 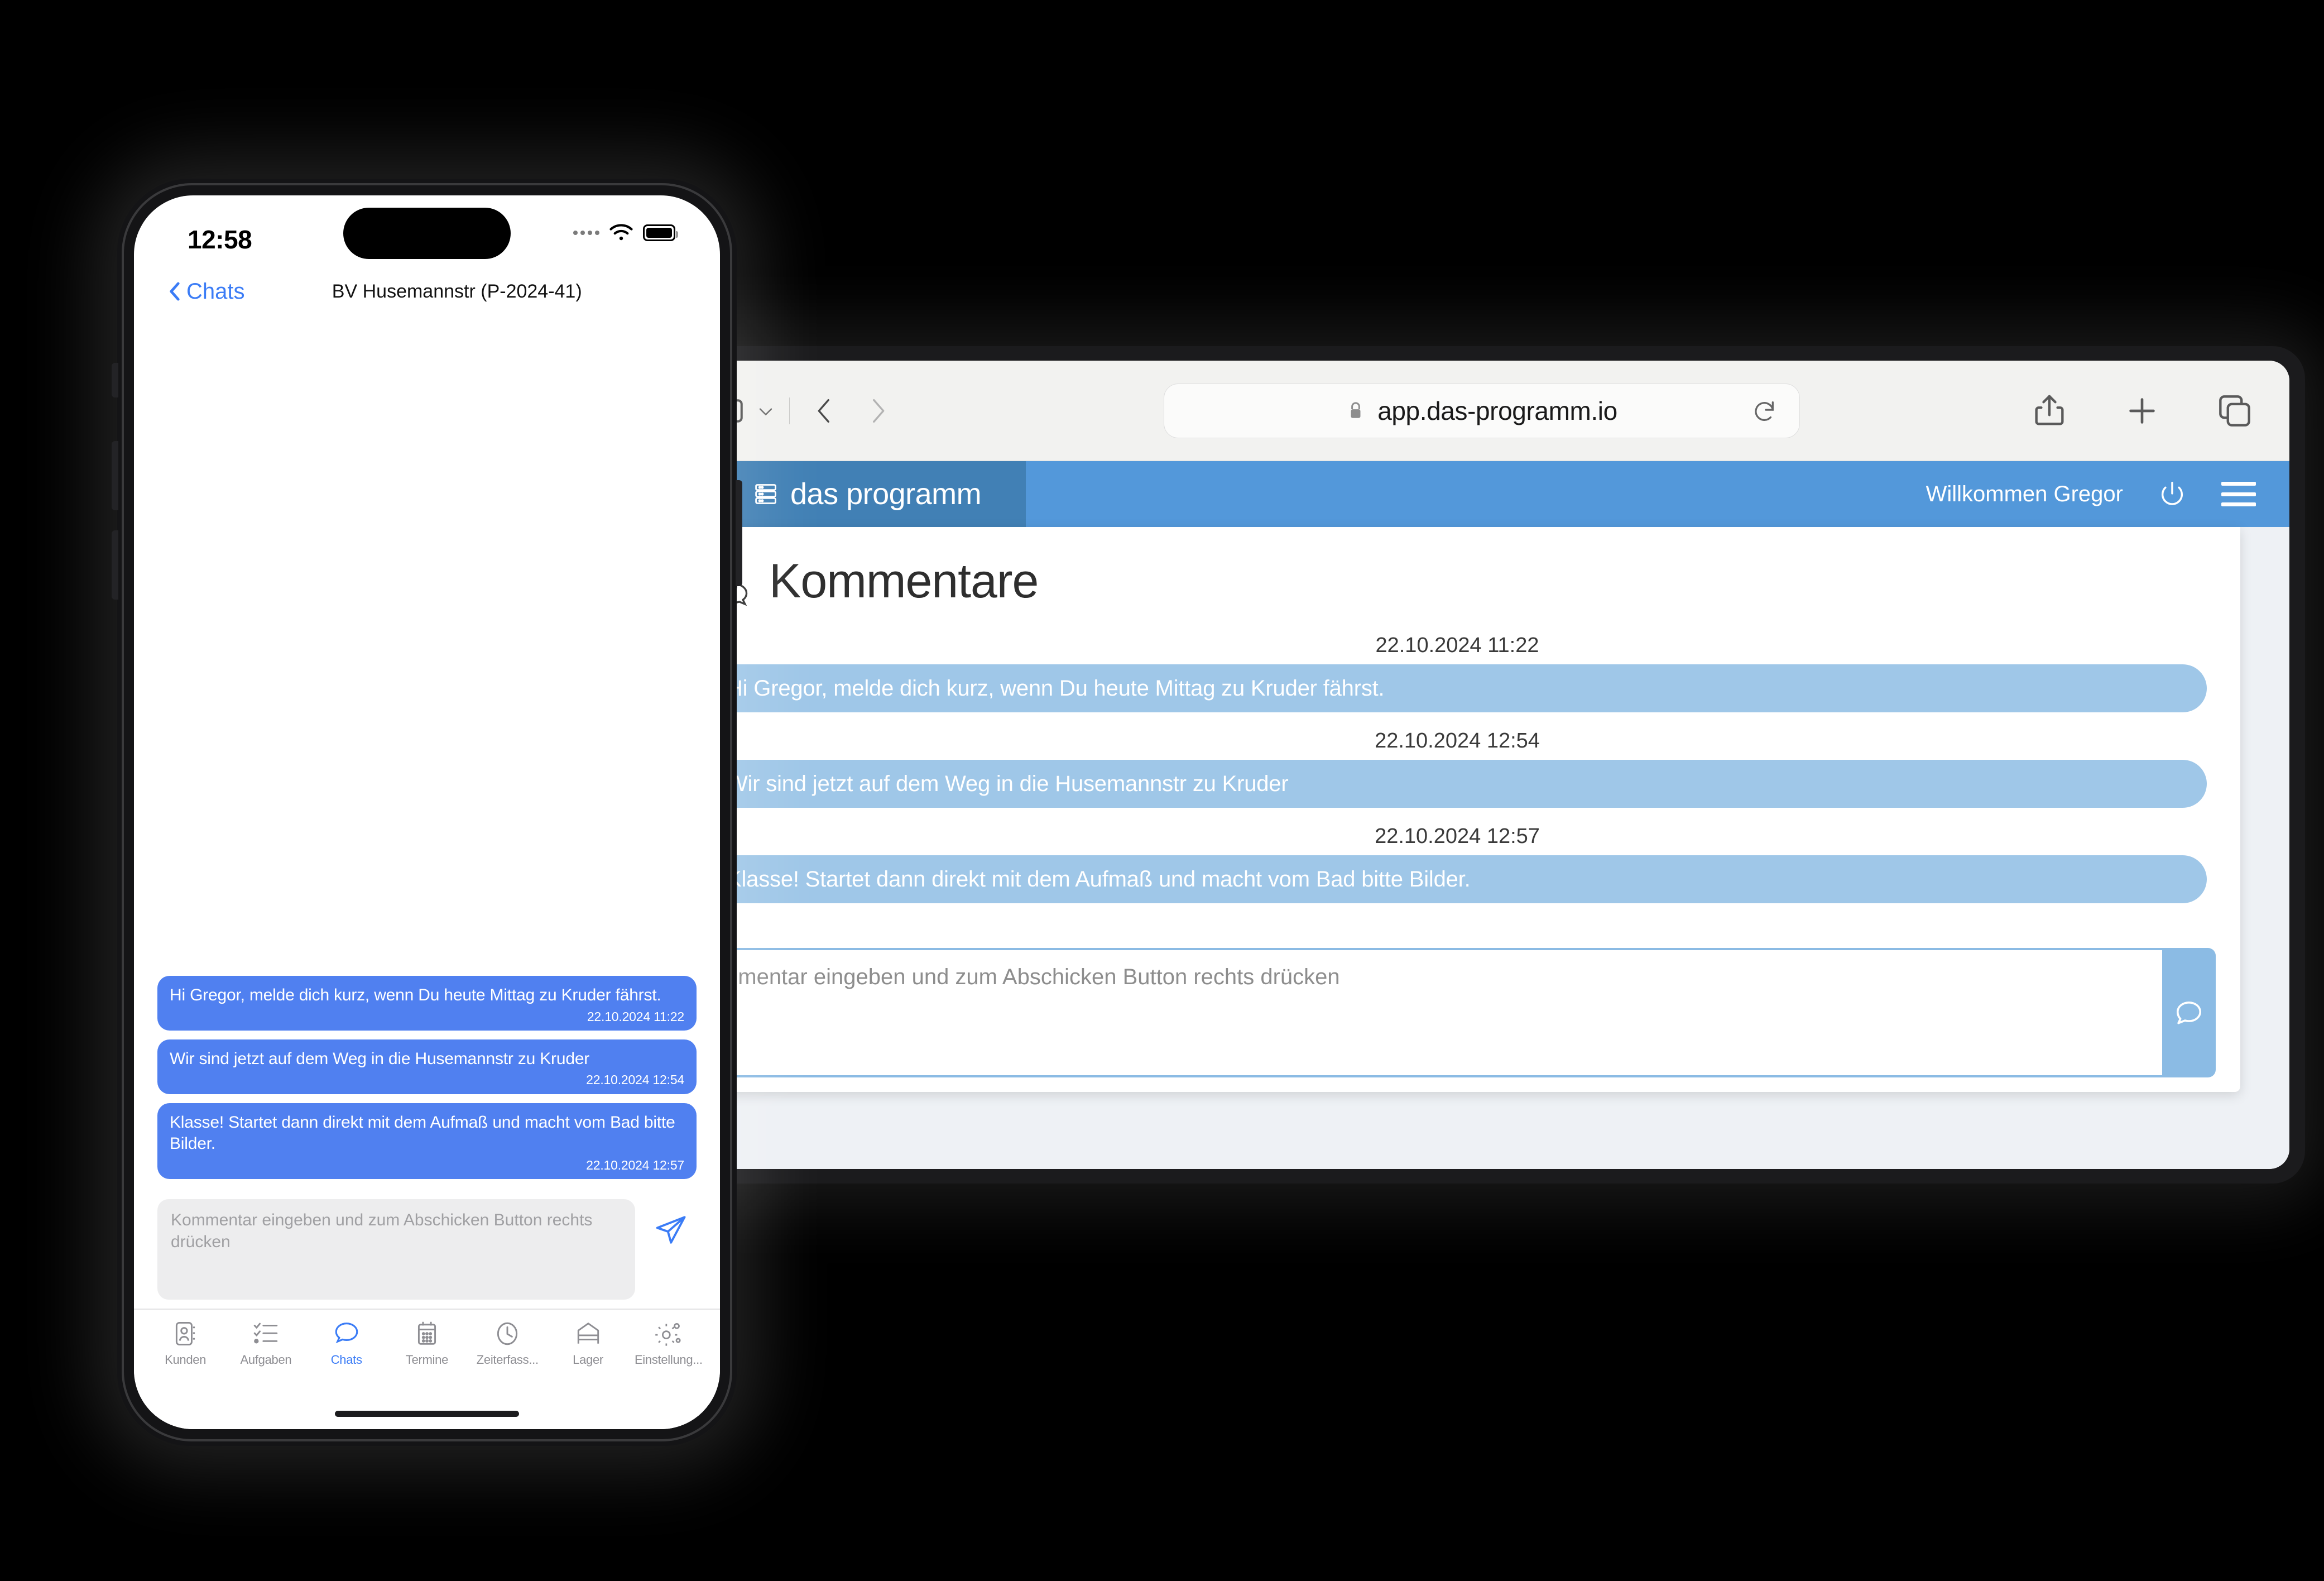 What do you see at coordinates (1457, 581) in the screenshot?
I see `page-title: Kommentare` at bounding box center [1457, 581].